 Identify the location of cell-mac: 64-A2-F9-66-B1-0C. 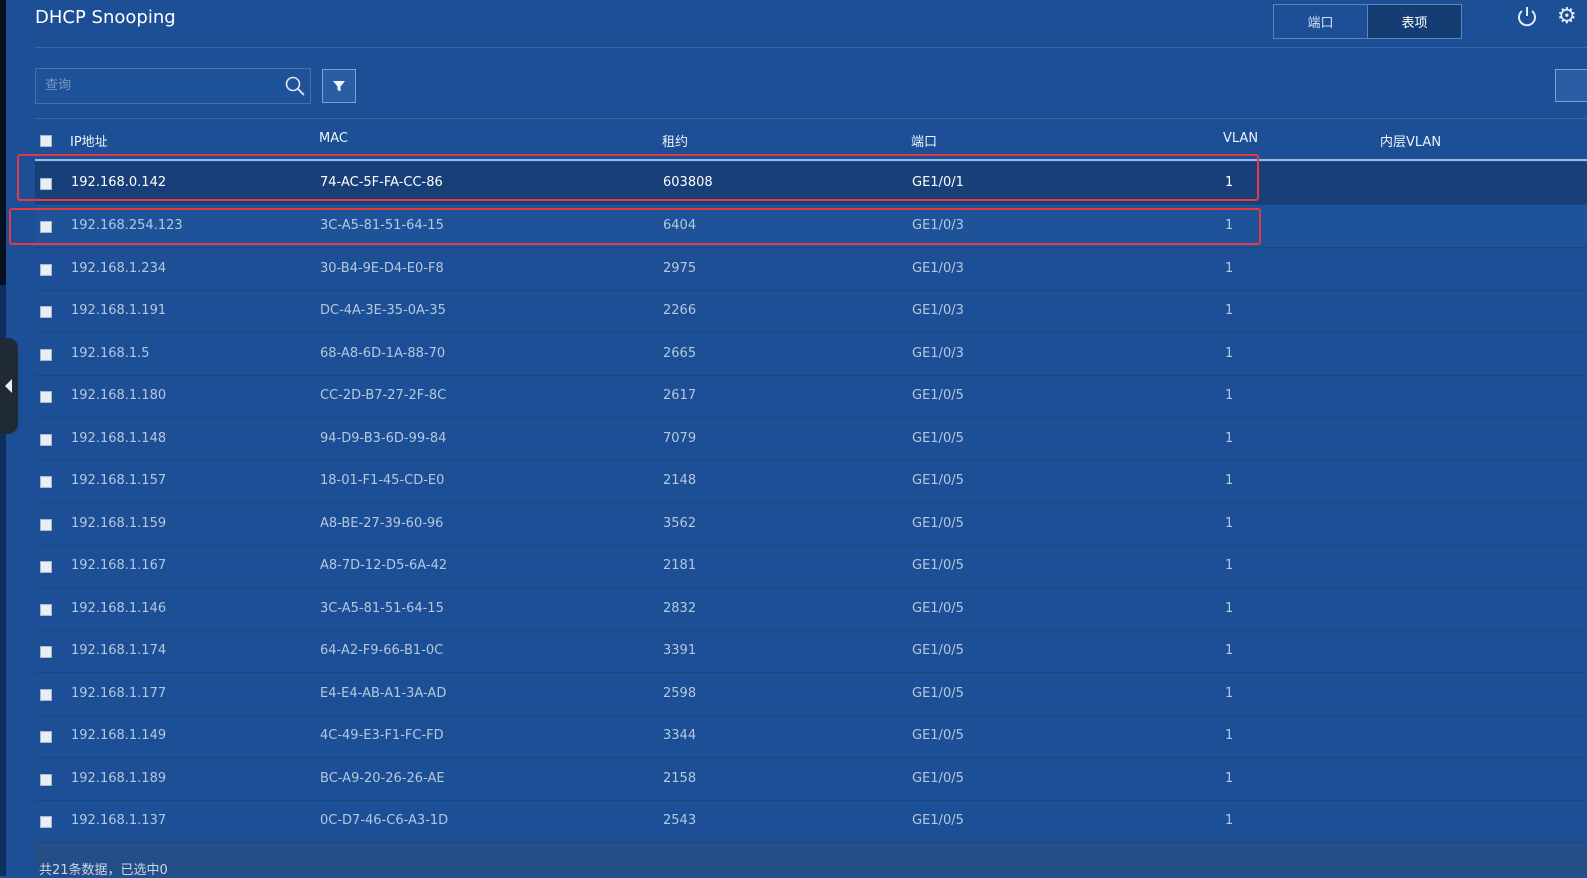
(382, 650).